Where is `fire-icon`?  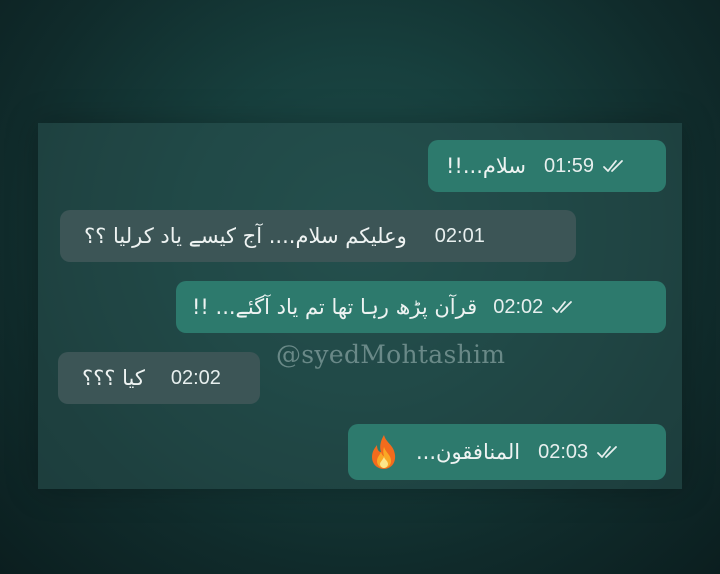 fire-icon is located at coordinates (384, 452).